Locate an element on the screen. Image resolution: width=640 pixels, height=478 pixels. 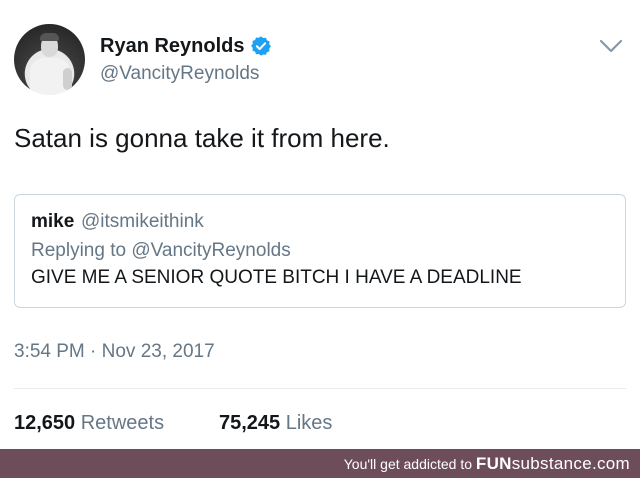
watermark-brand-fun: FUN is located at coordinates (493, 463).